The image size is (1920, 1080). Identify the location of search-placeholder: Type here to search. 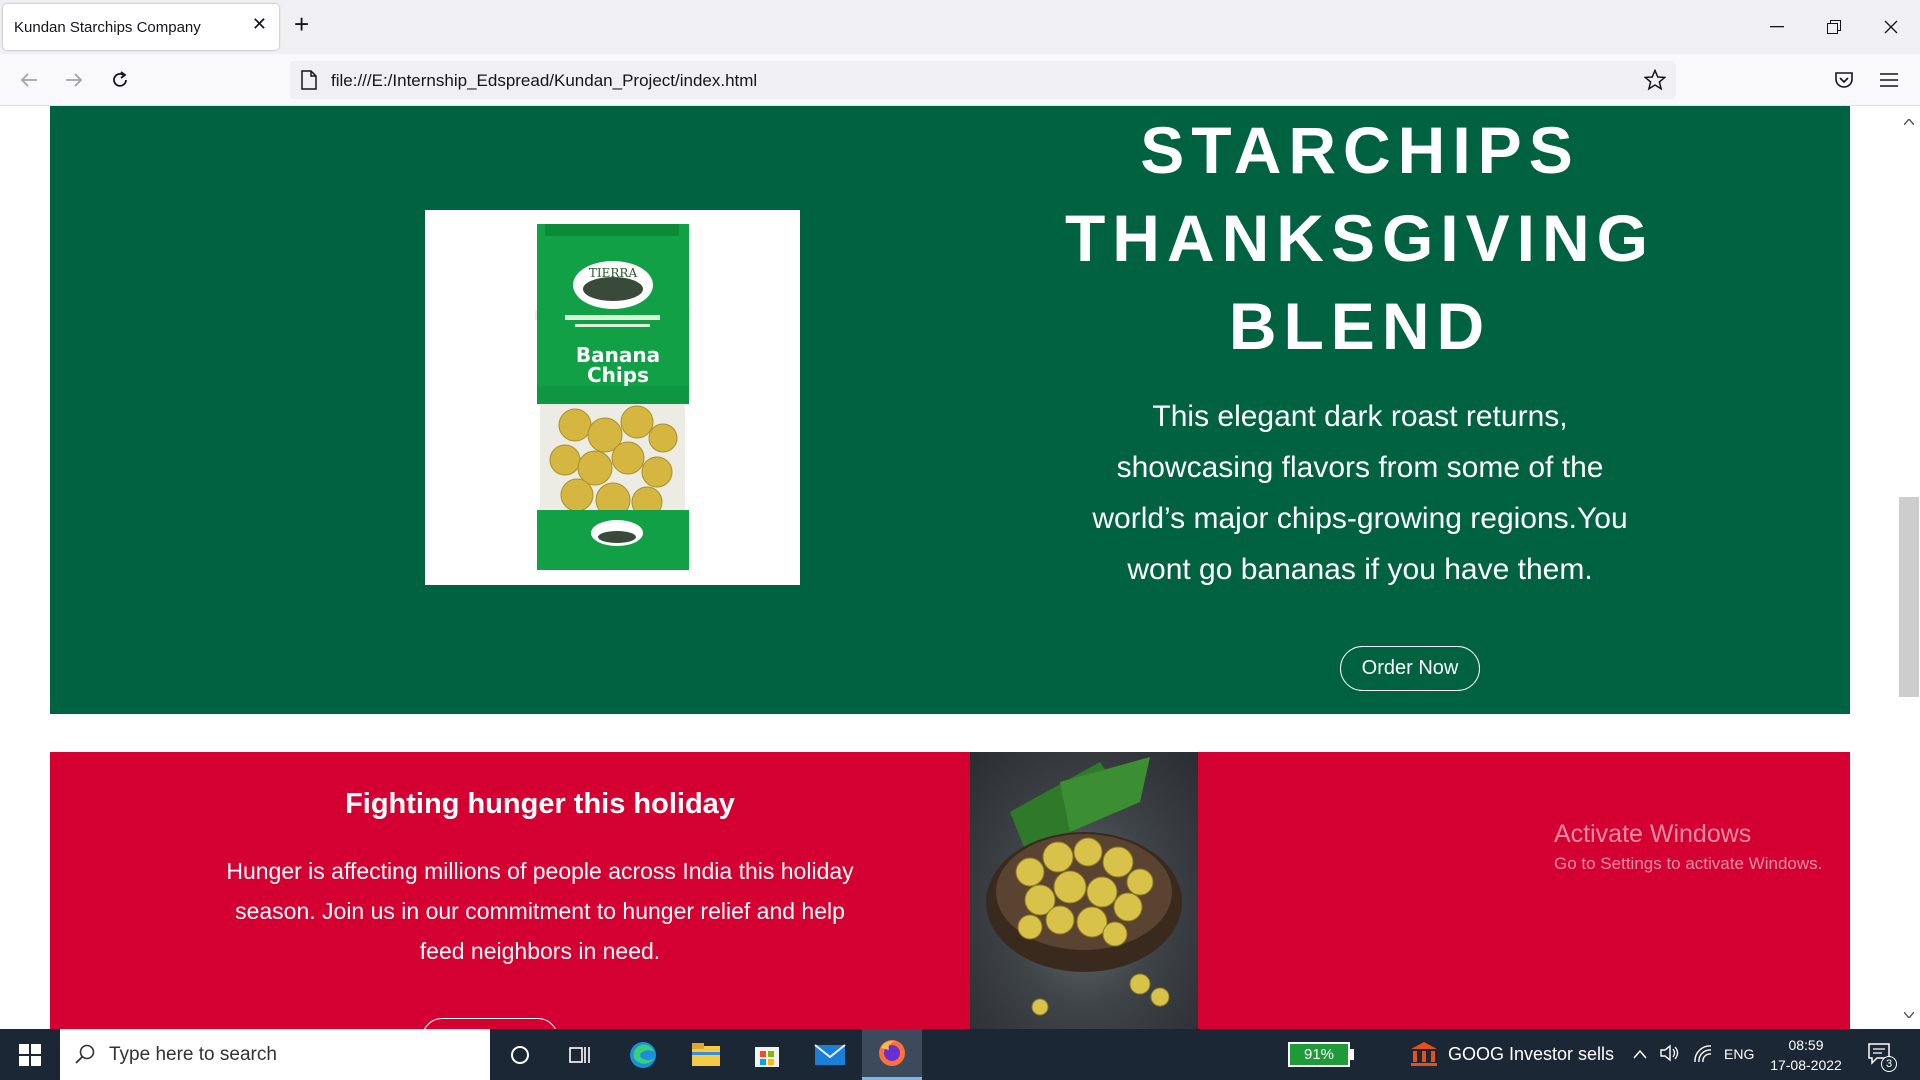
(193, 1054).